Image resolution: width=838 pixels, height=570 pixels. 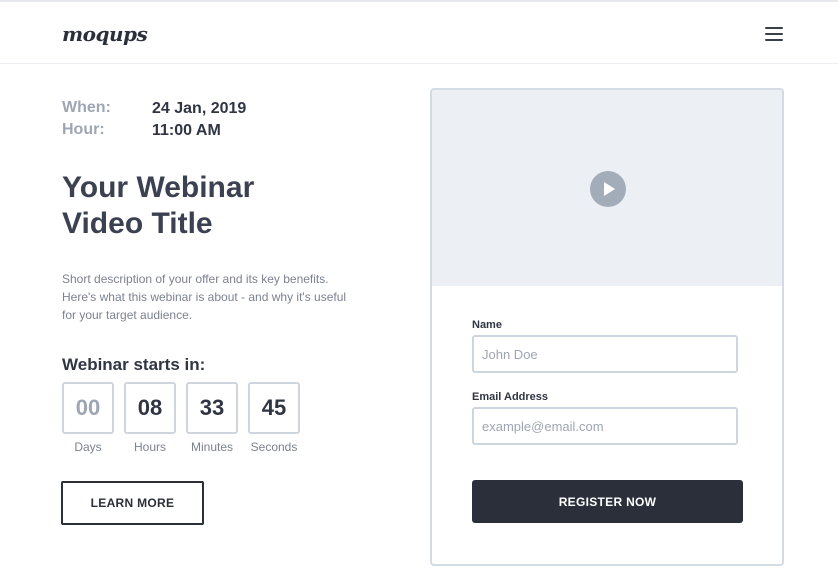 What do you see at coordinates (150, 408) in the screenshot?
I see `countdown-hours: 08` at bounding box center [150, 408].